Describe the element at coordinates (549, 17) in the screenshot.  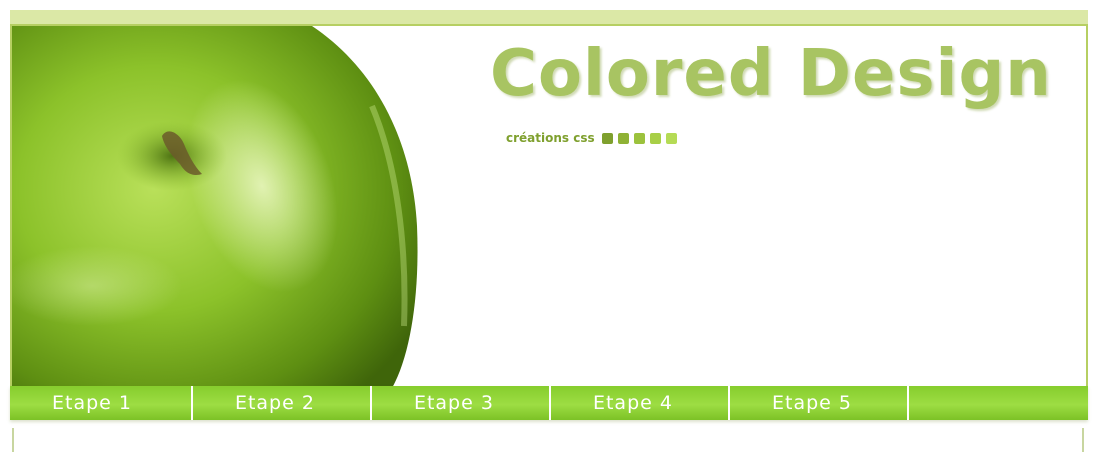
I see `top-band` at that location.